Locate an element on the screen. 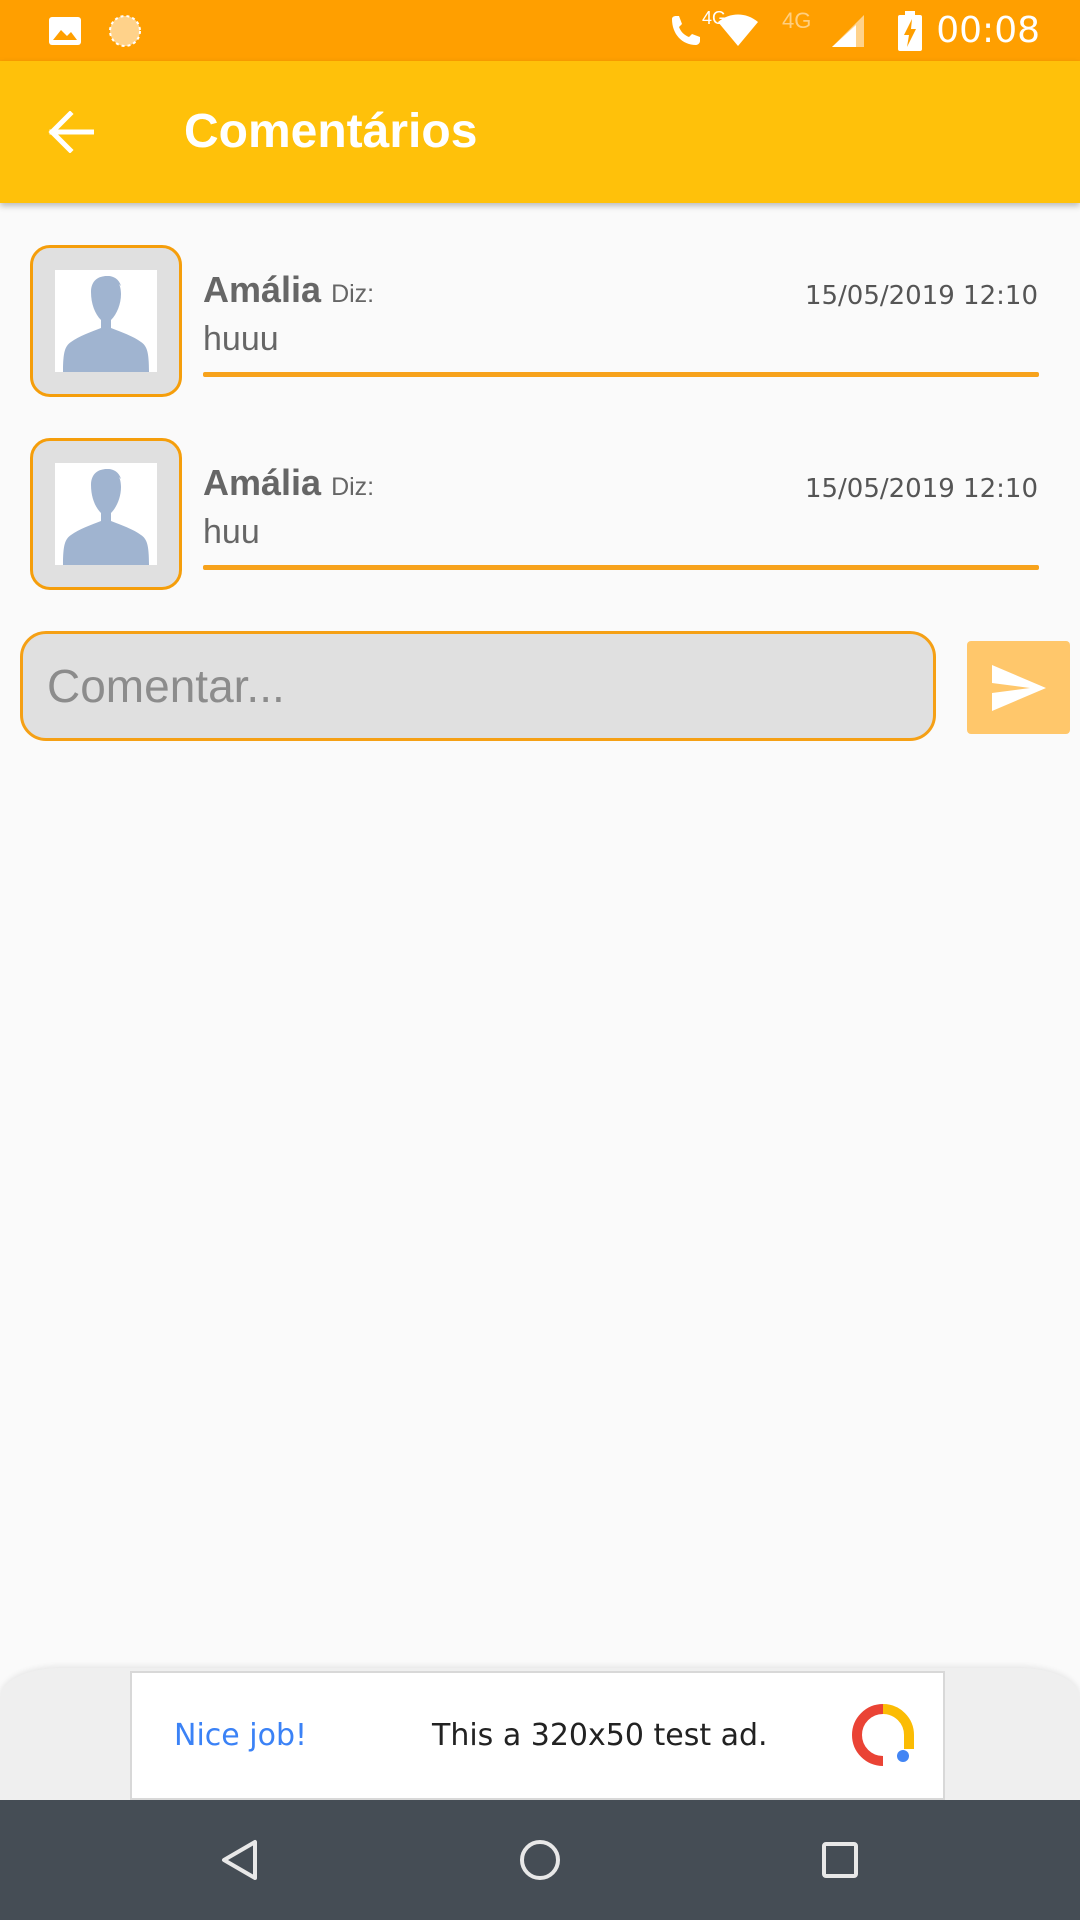 This screenshot has height=1920, width=1080. comment-text: huu is located at coordinates (231, 532).